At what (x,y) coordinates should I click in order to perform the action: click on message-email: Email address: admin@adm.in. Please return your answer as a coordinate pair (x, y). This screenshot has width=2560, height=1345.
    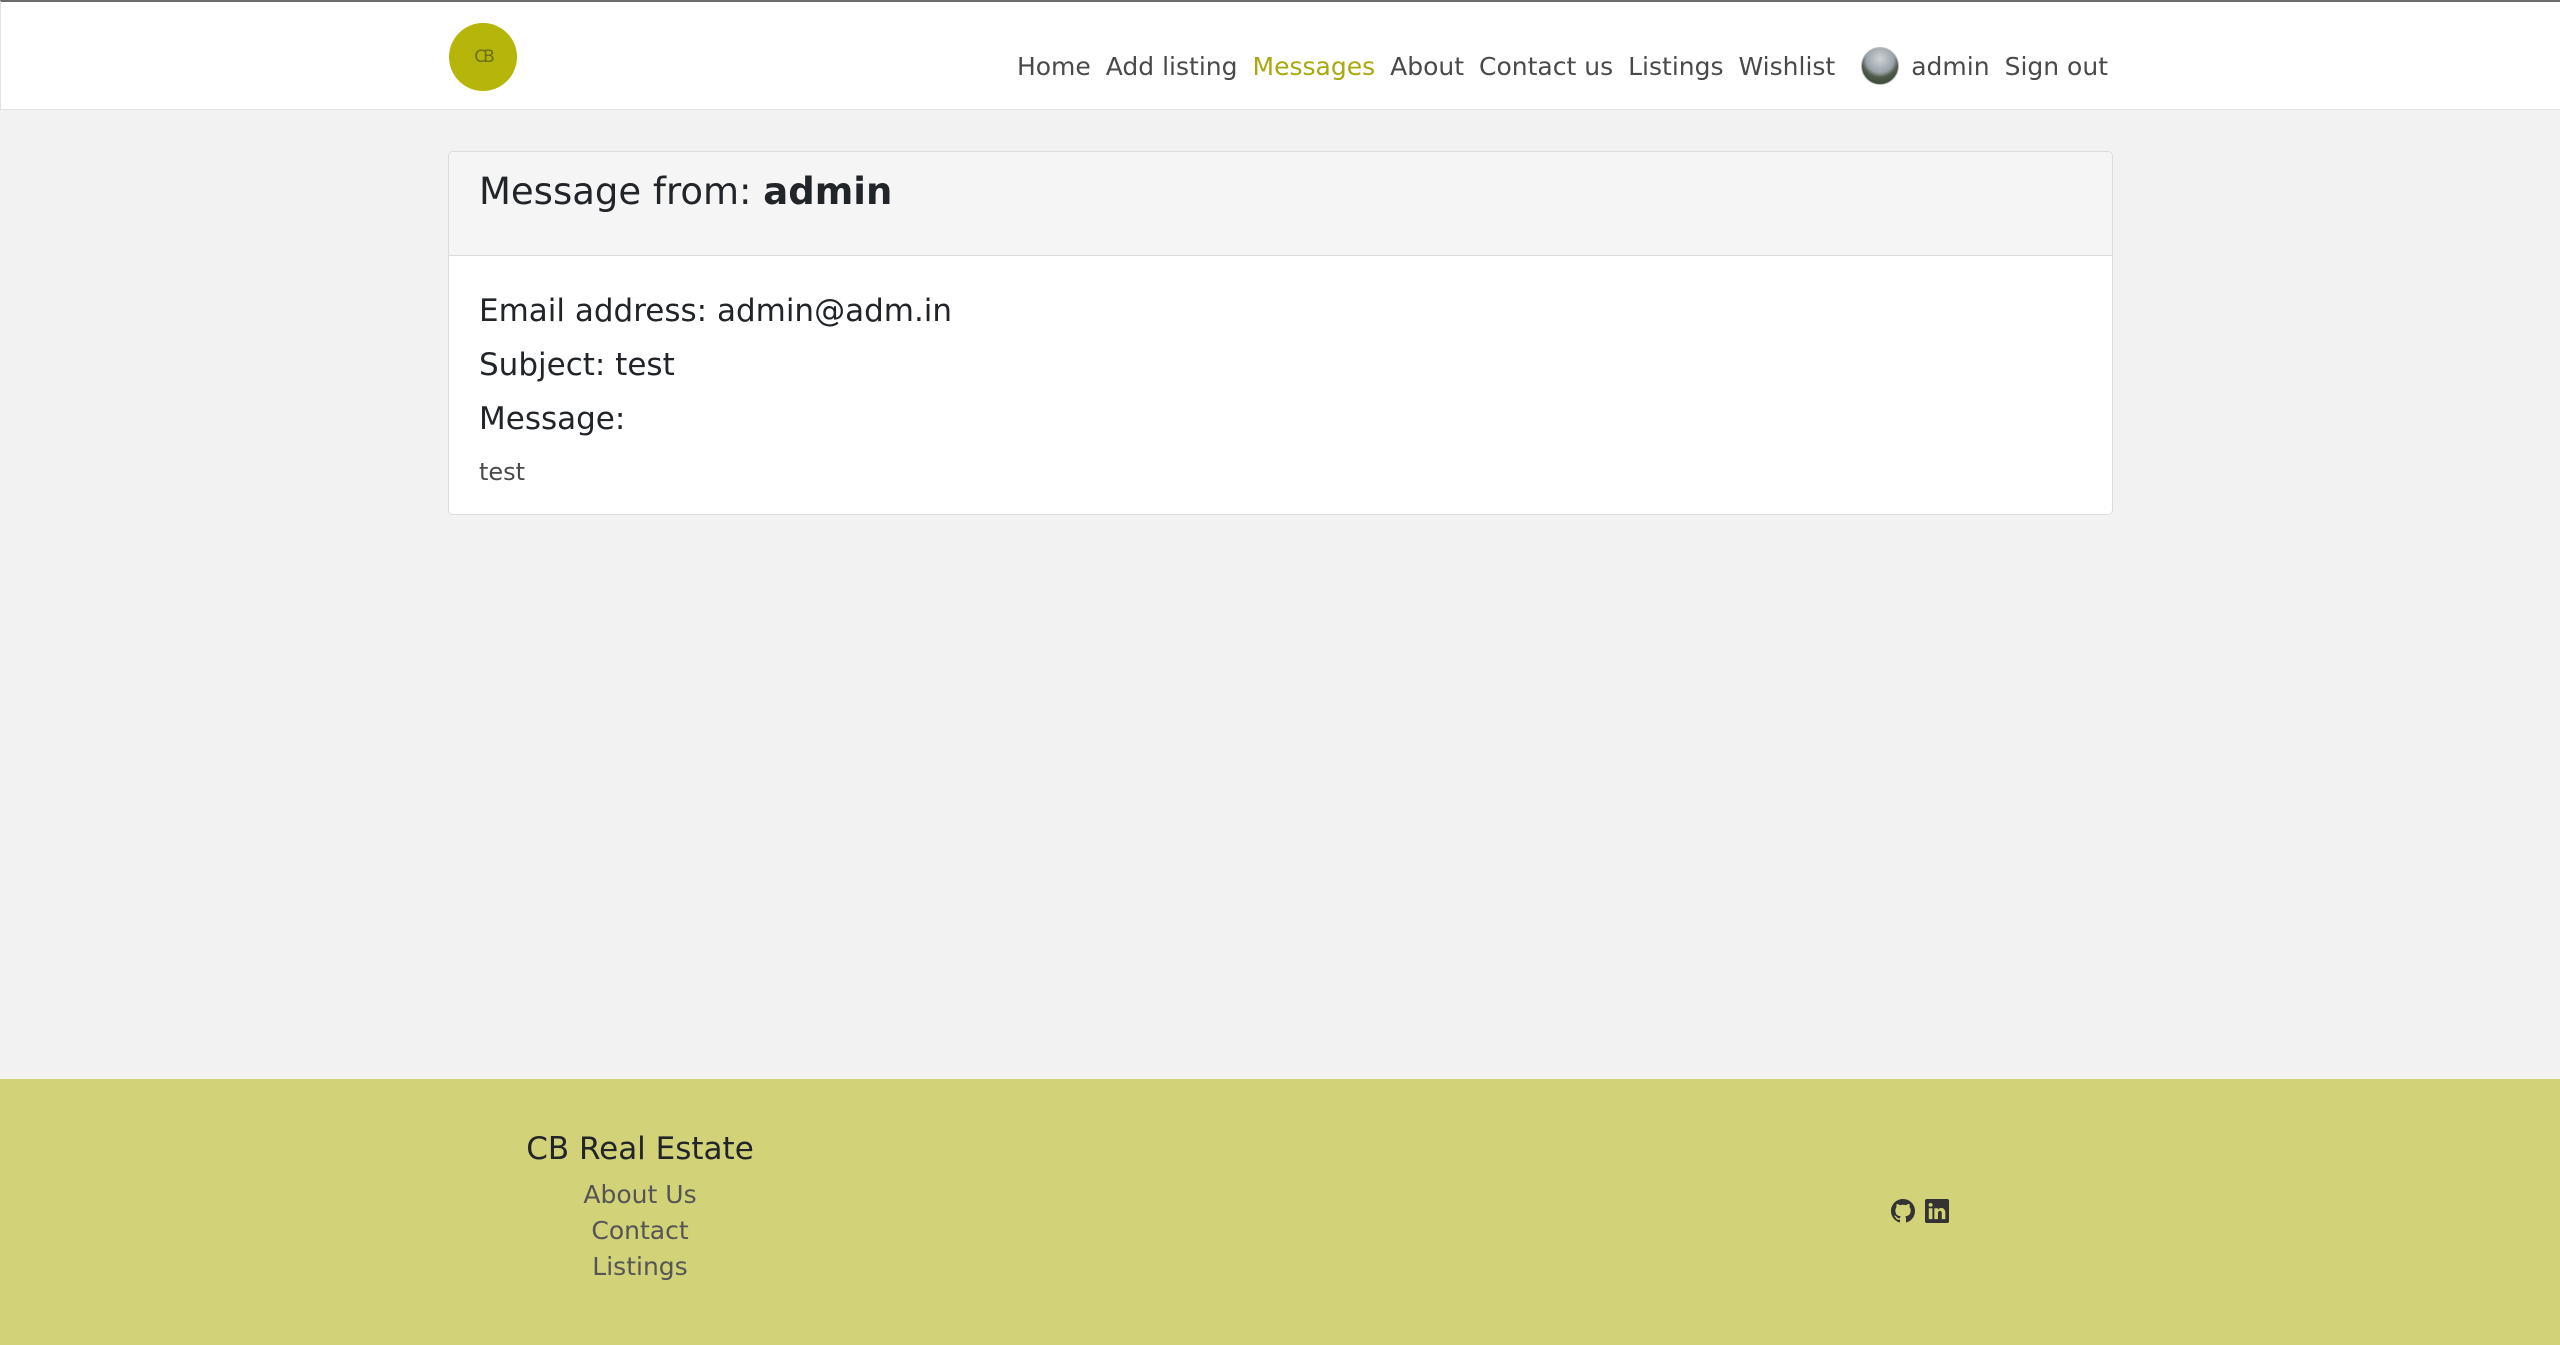
    Looking at the image, I should click on (716, 311).